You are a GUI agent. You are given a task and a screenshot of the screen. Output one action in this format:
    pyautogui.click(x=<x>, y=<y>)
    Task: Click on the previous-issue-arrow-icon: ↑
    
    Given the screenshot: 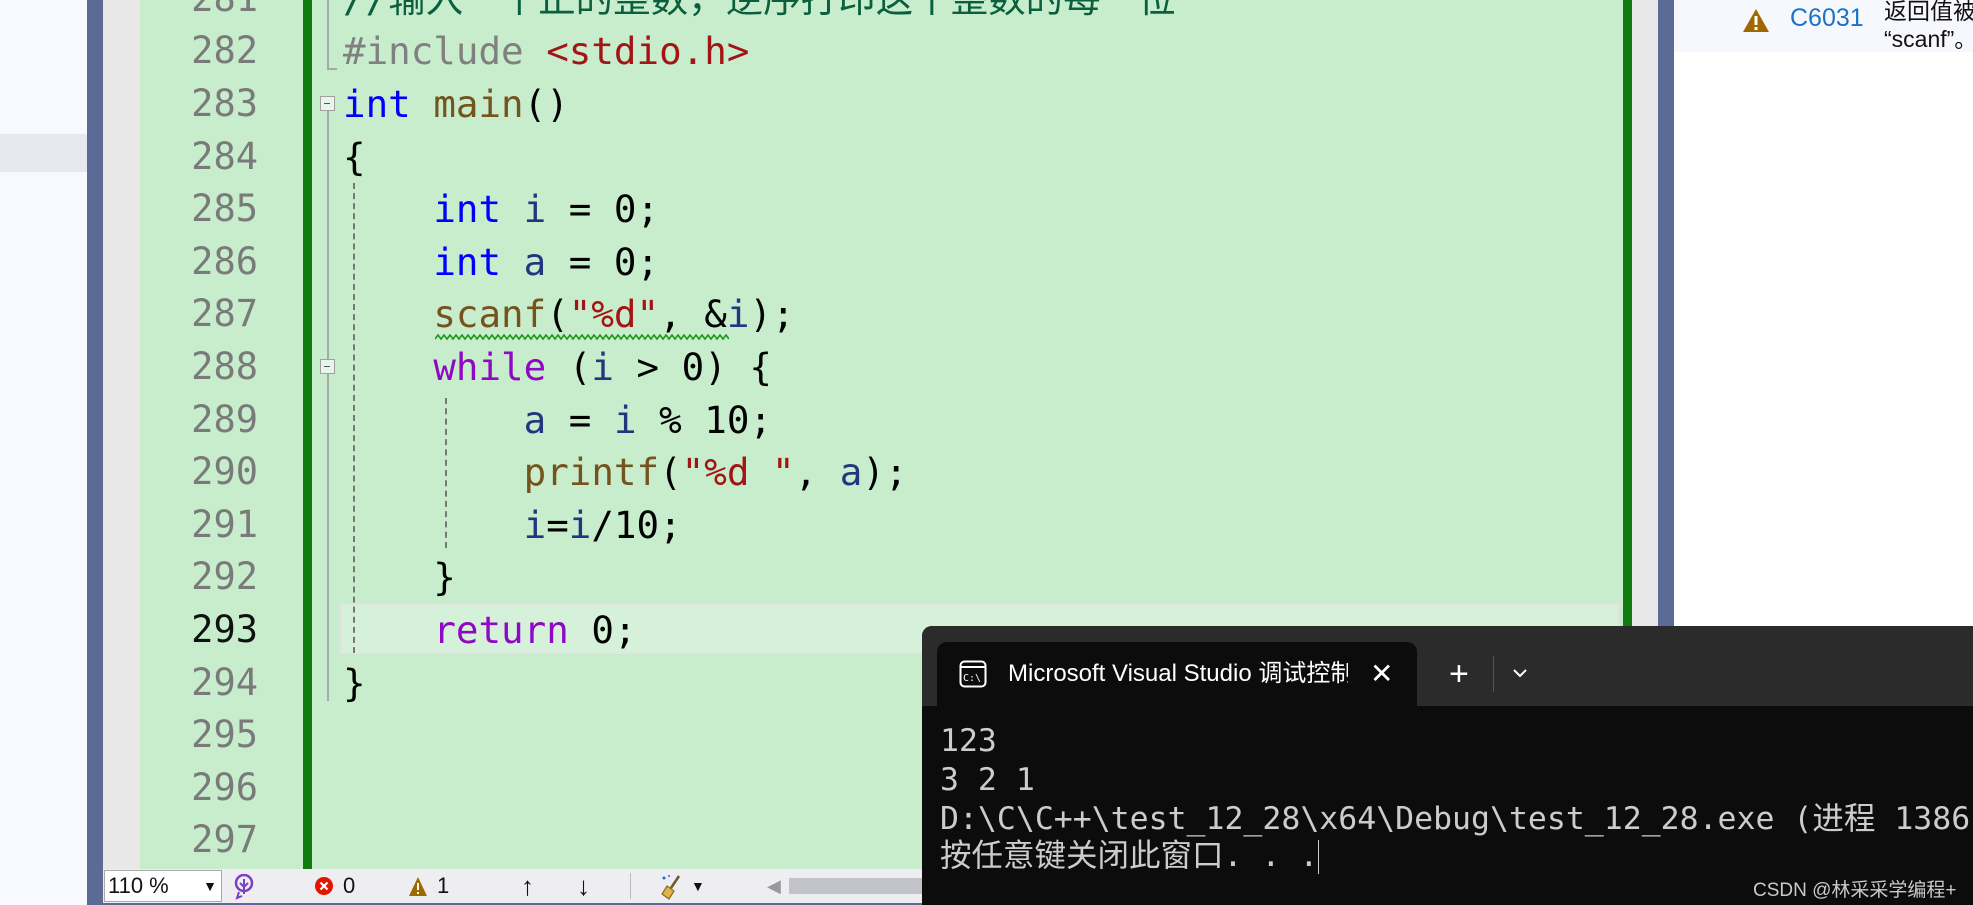 What is the action you would take?
    pyautogui.click(x=527, y=886)
    